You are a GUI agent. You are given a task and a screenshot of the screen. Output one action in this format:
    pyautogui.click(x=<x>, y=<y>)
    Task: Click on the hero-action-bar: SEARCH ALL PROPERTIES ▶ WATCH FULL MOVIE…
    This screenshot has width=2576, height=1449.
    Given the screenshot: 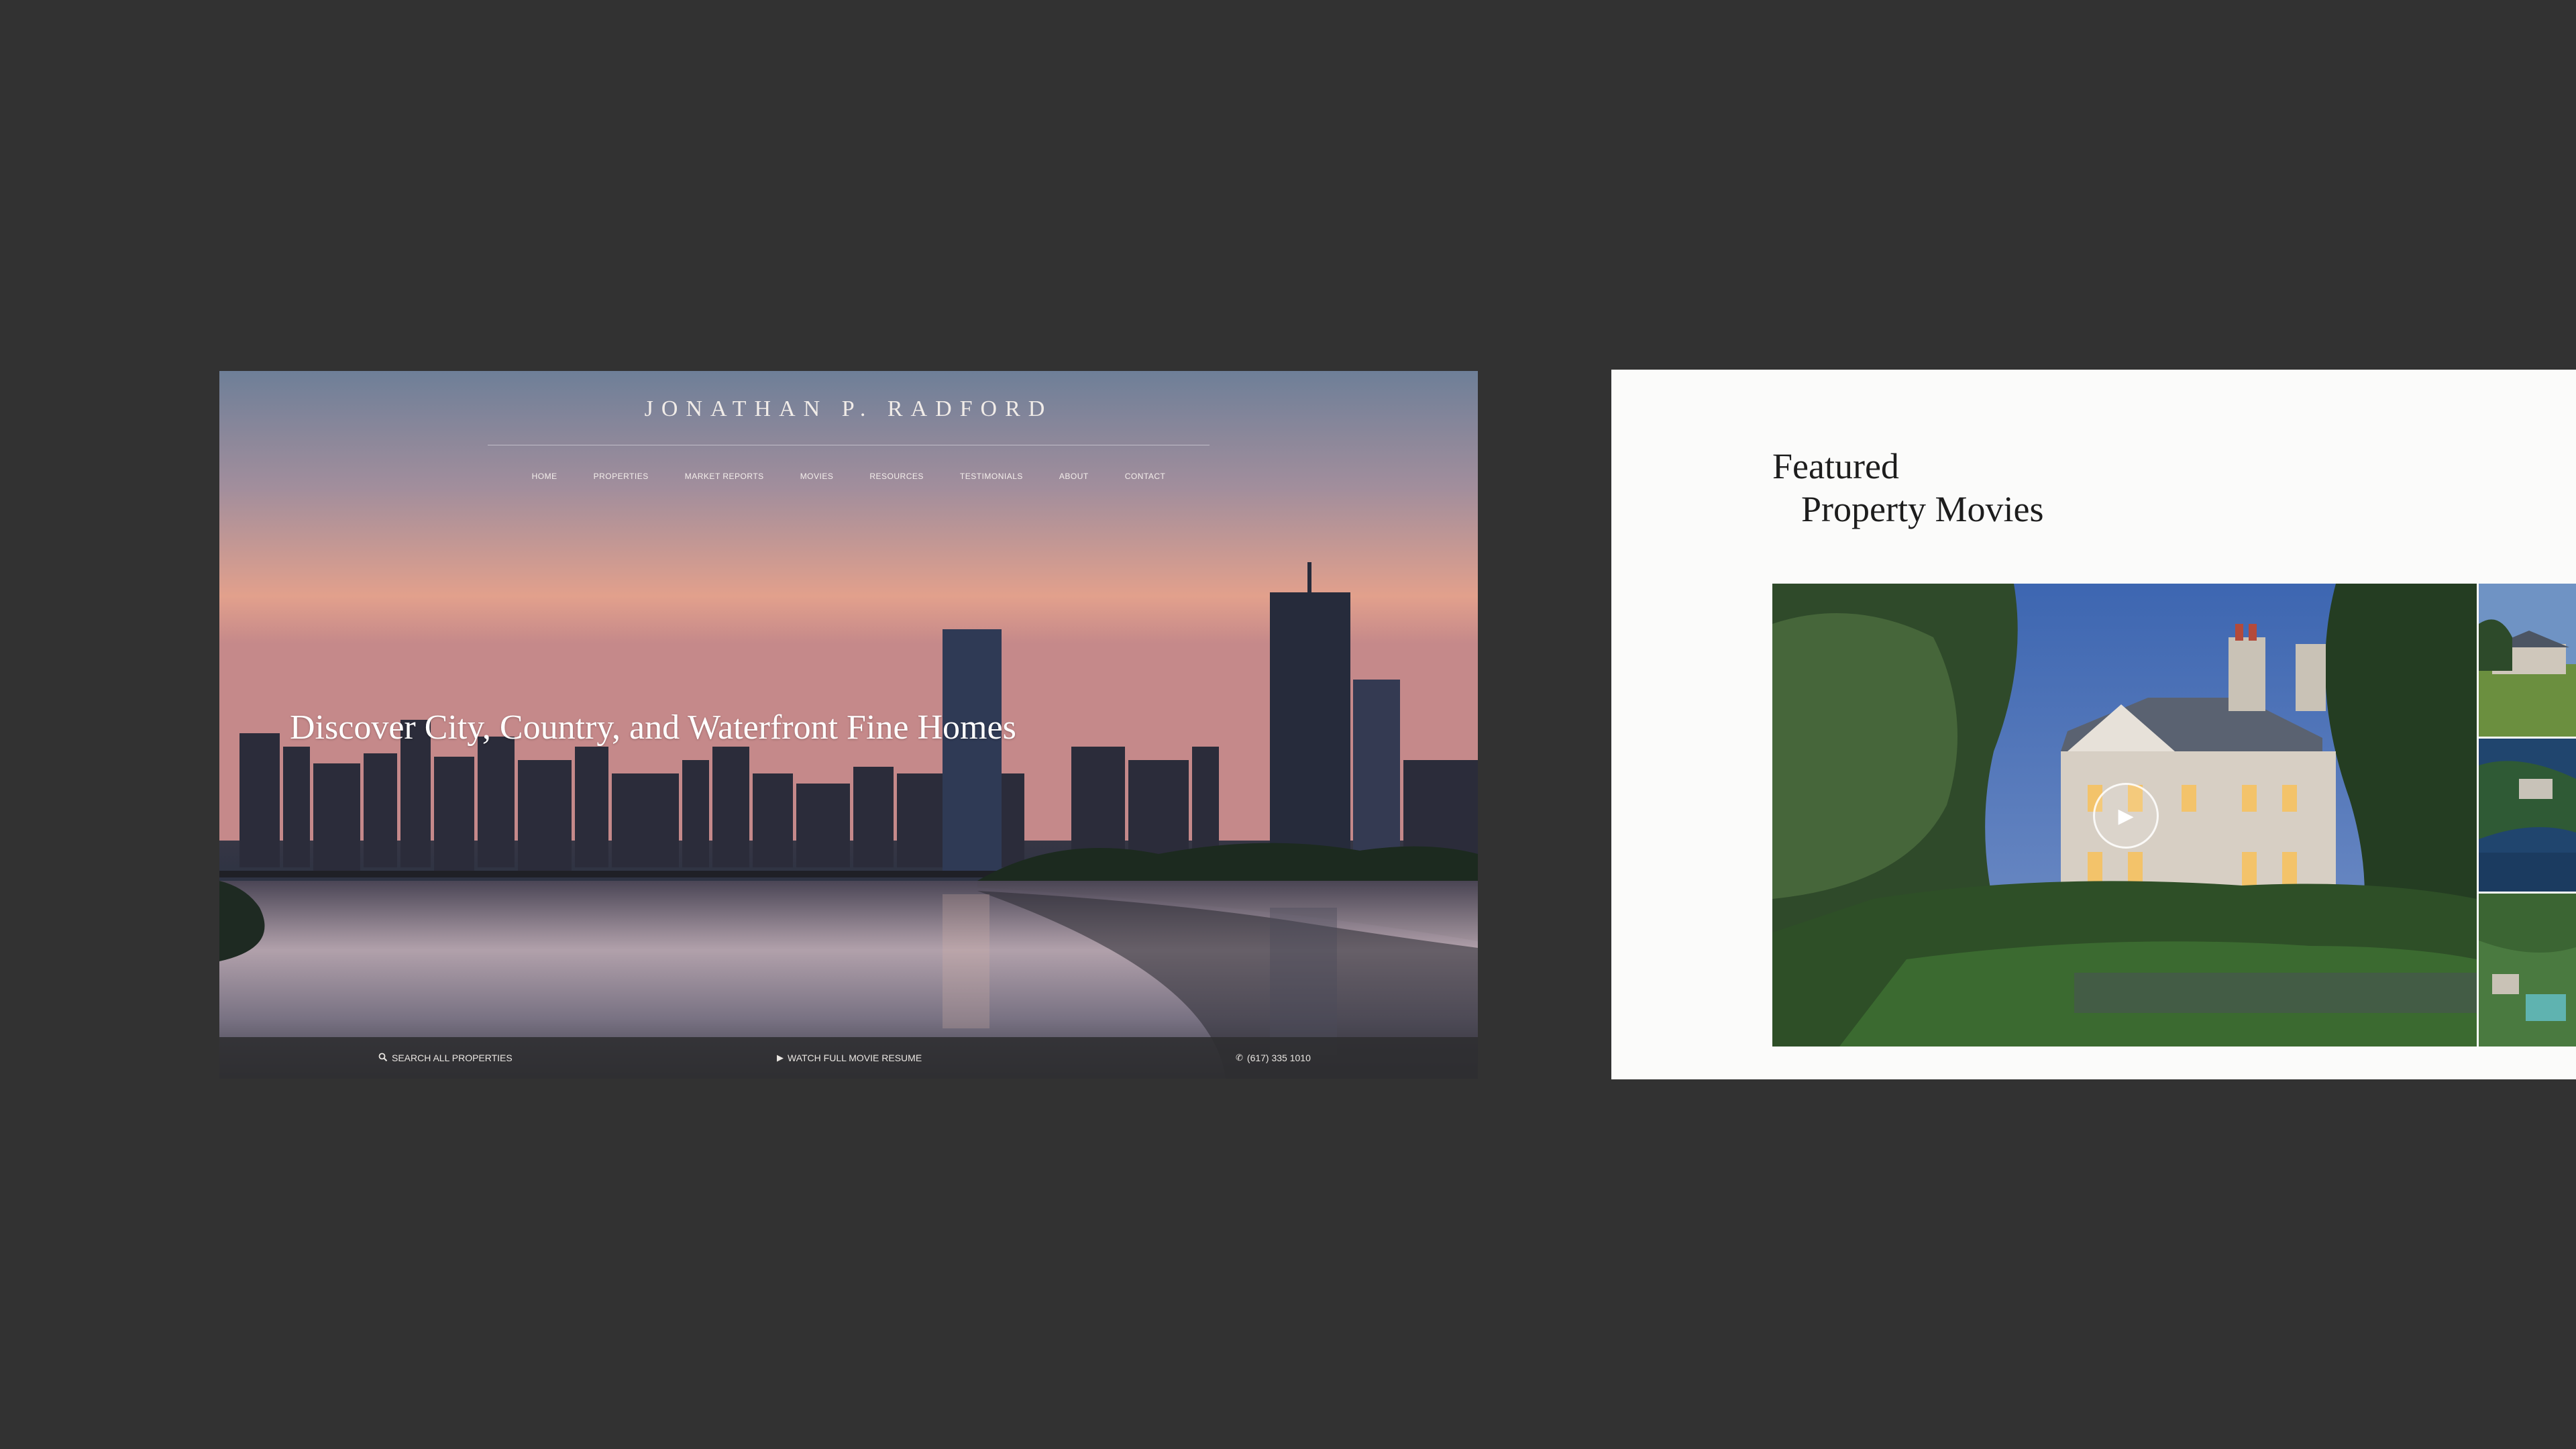 What is the action you would take?
    pyautogui.click(x=848, y=1058)
    